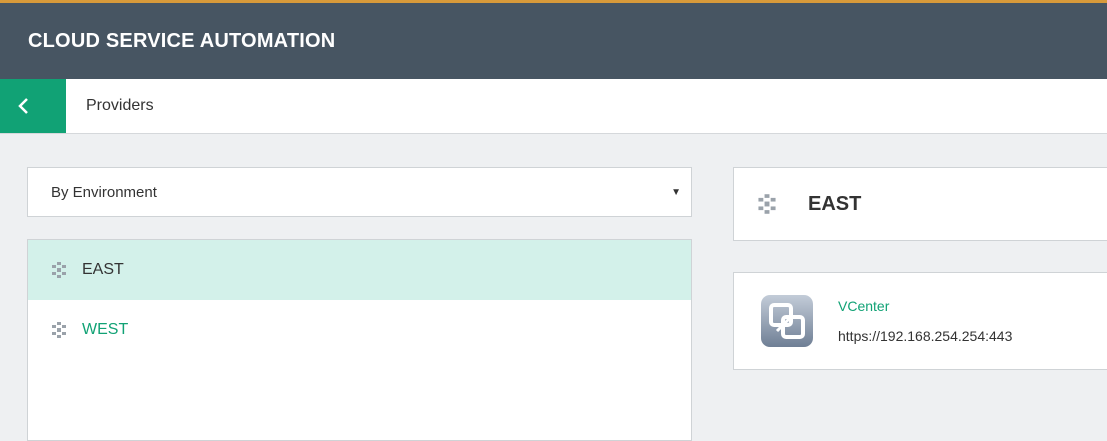  What do you see at coordinates (104, 192) in the screenshot?
I see `filter-dropdown-value: By Environment` at bounding box center [104, 192].